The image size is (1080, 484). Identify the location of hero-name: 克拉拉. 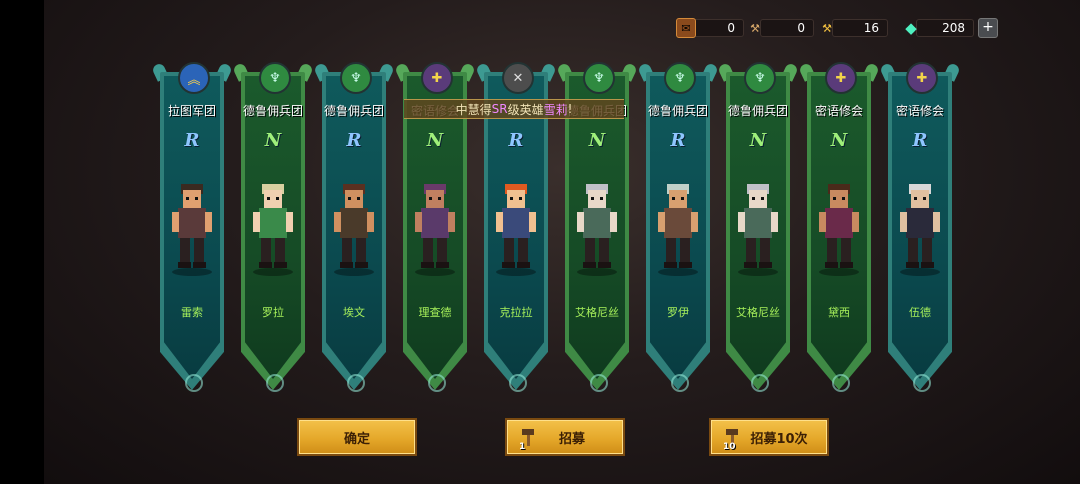
(516, 312).